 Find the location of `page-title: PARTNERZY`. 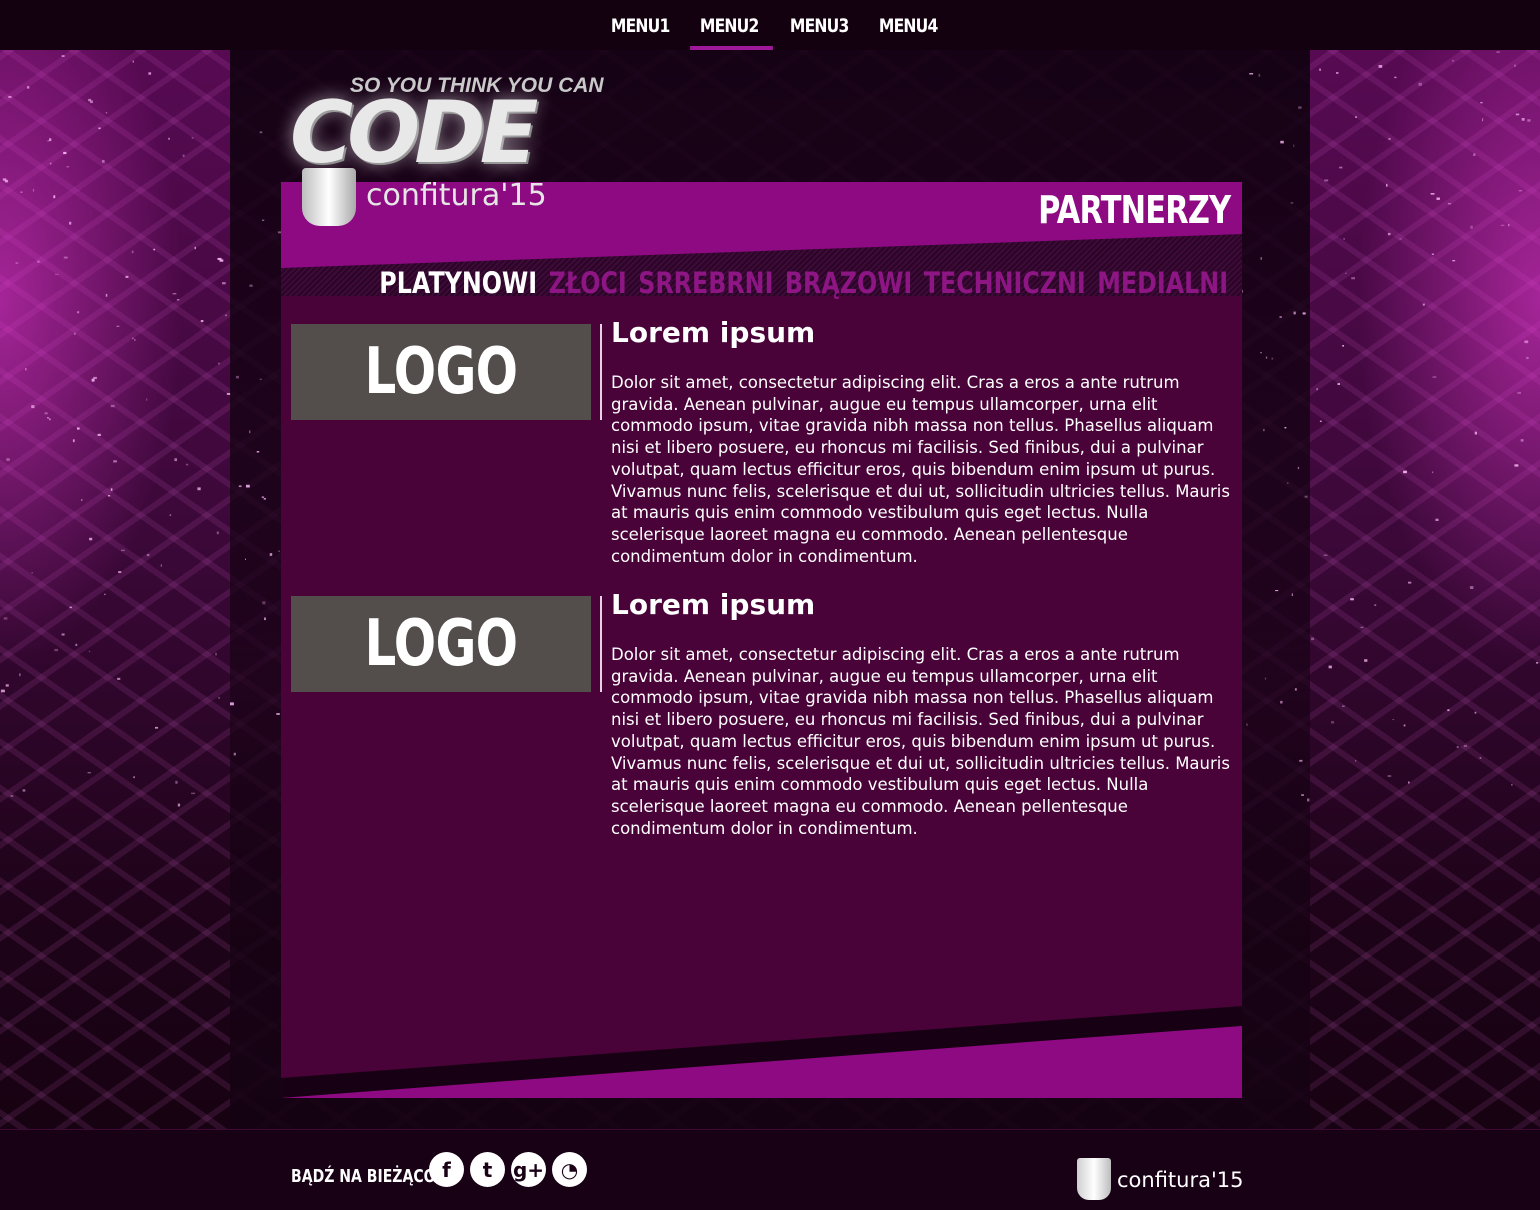

page-title: PARTNERZY is located at coordinates (1134, 210).